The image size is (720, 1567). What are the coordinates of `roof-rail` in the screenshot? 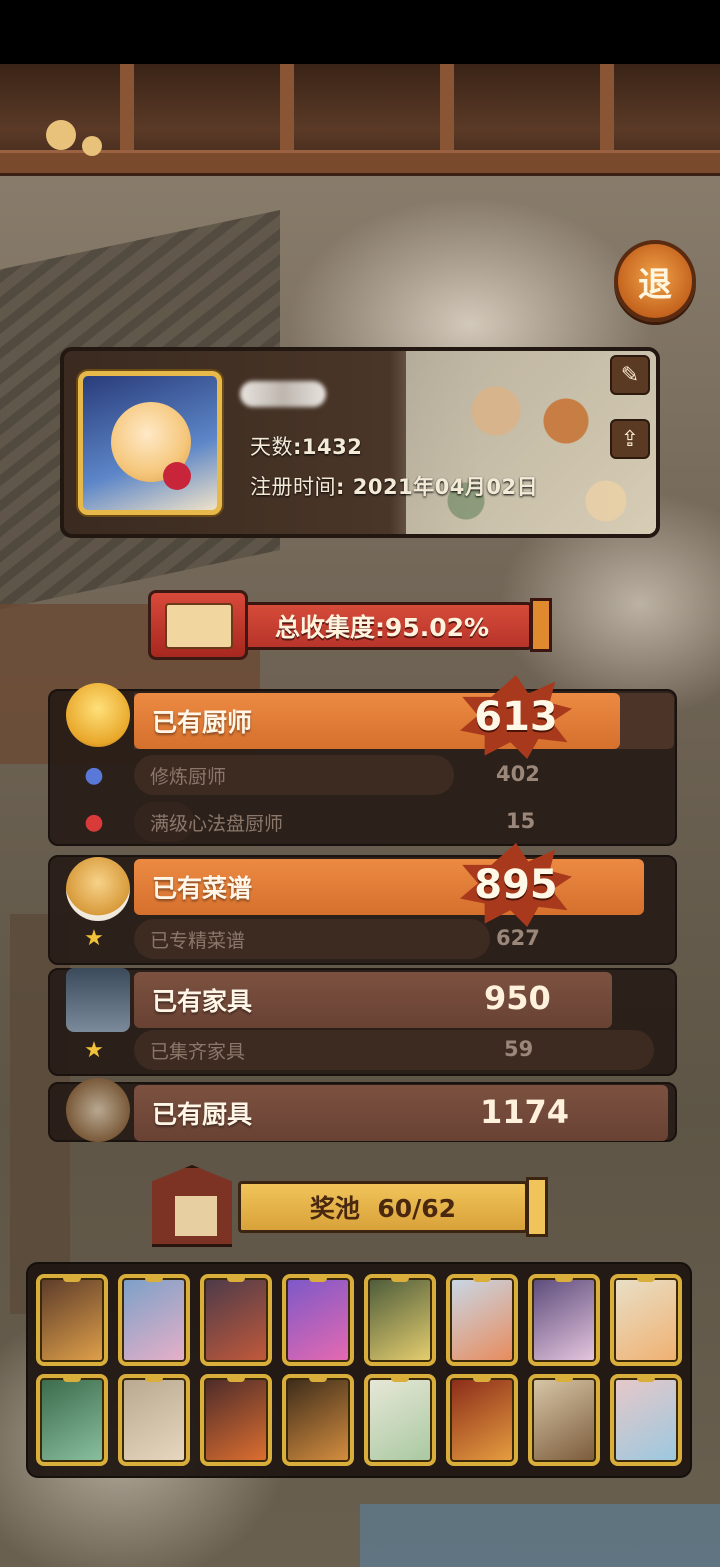 It's located at (360, 163).